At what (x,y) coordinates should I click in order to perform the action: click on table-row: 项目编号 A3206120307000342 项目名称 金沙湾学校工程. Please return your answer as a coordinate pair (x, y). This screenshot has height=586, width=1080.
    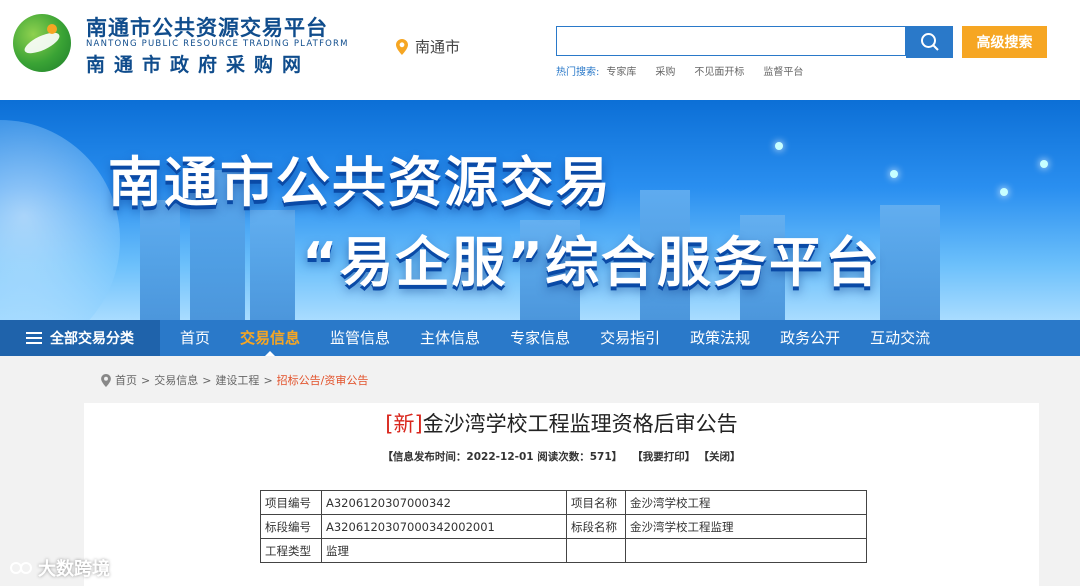
    Looking at the image, I should click on (563, 502).